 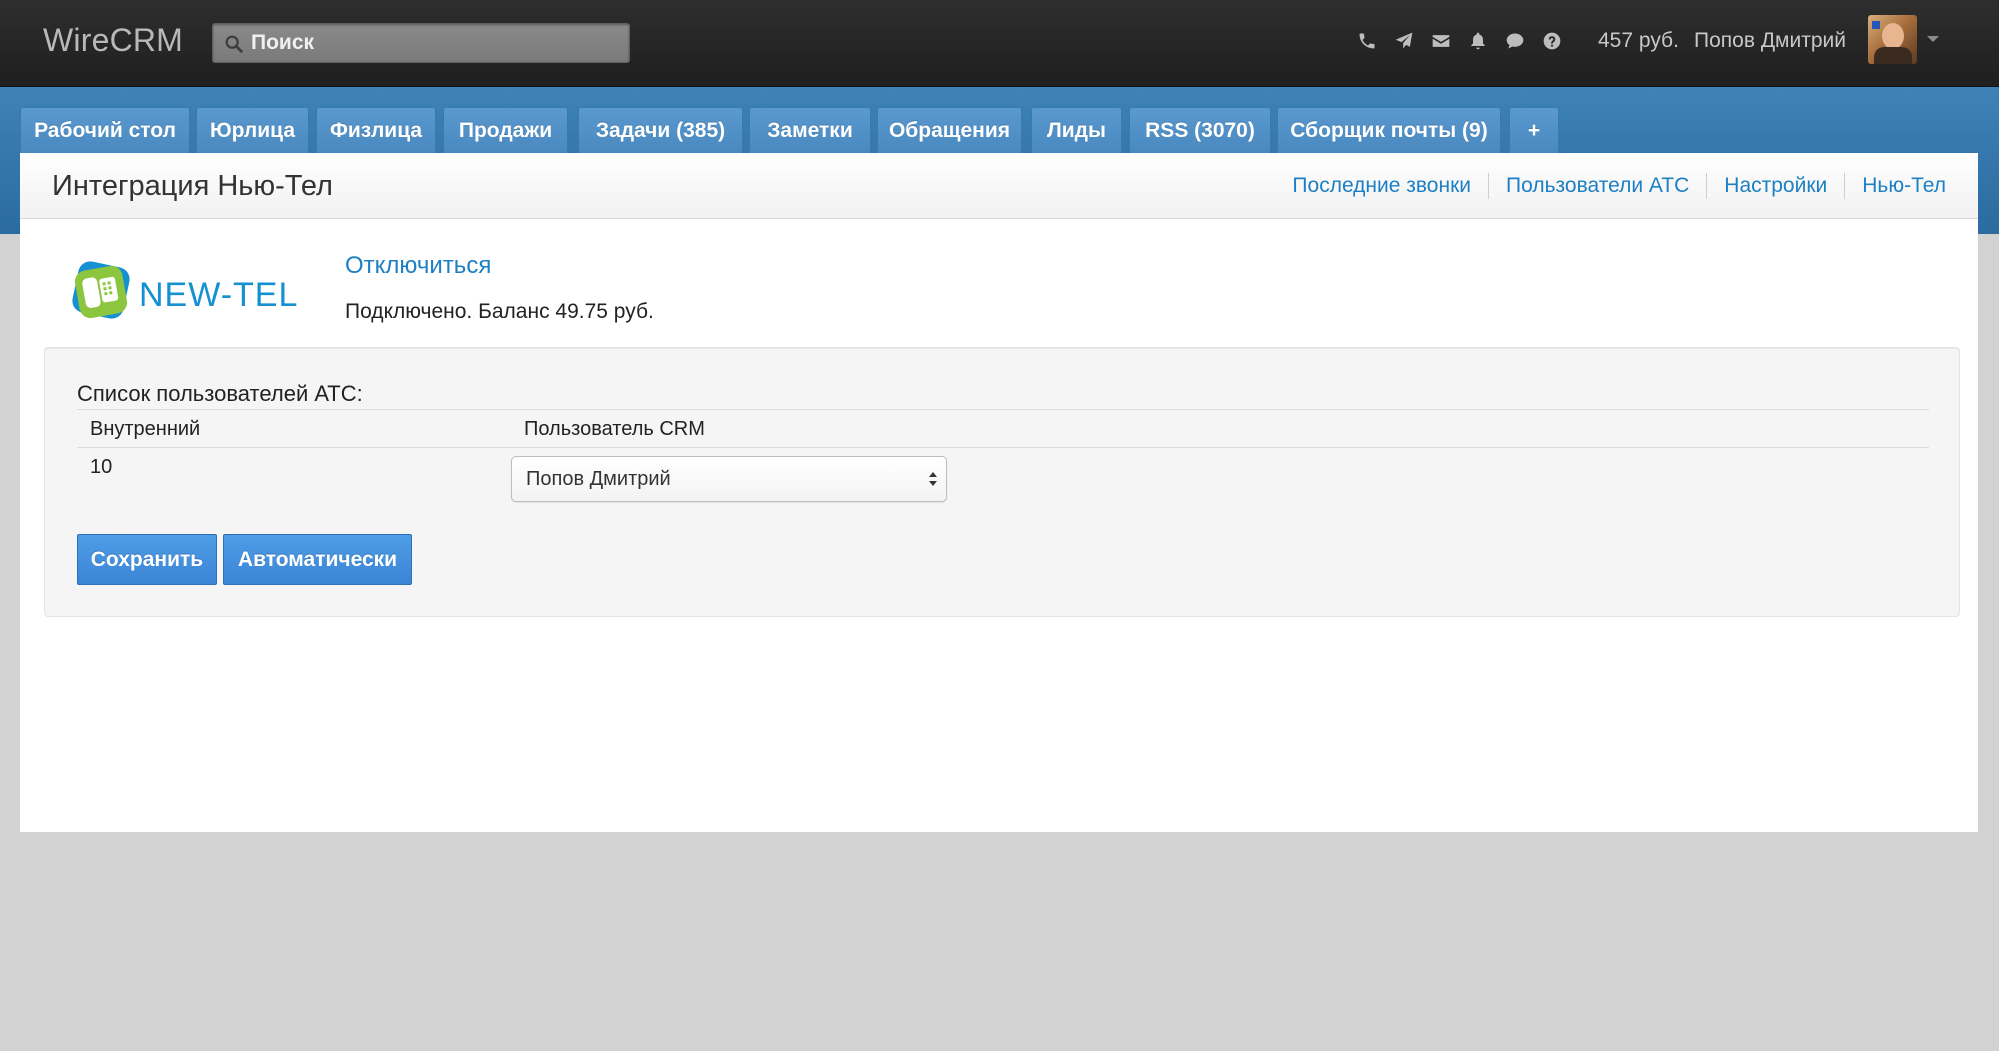 What do you see at coordinates (499, 311) in the screenshot?
I see `connection-status: Подключено. Баланс 49.75 руб.` at bounding box center [499, 311].